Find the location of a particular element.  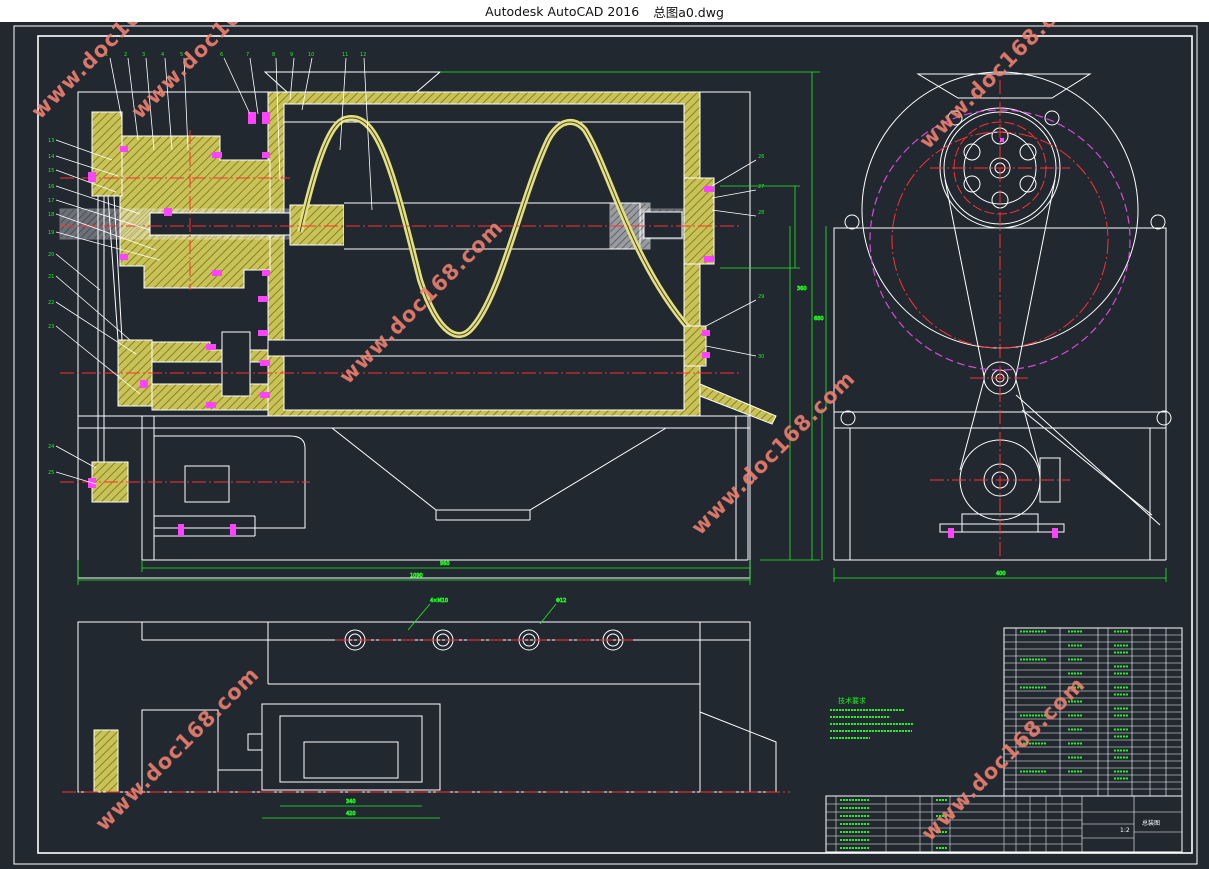

svg-text: 2 is located at coordinates (125, 55).